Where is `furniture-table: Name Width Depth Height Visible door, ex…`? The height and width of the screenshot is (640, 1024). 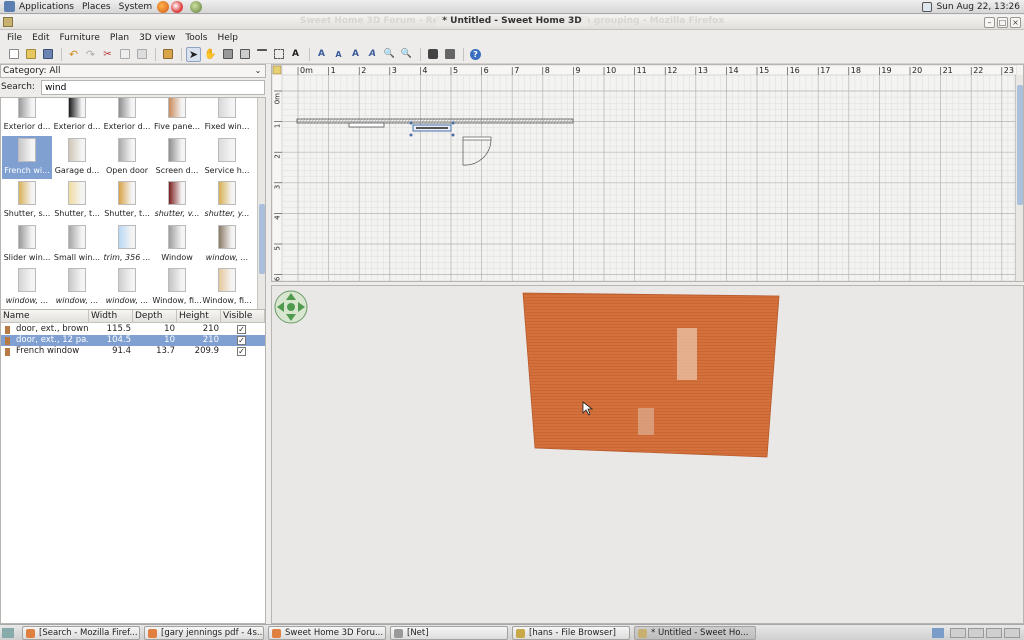 furniture-table: Name Width Depth Height Visible door, ex… is located at coordinates (133, 466).